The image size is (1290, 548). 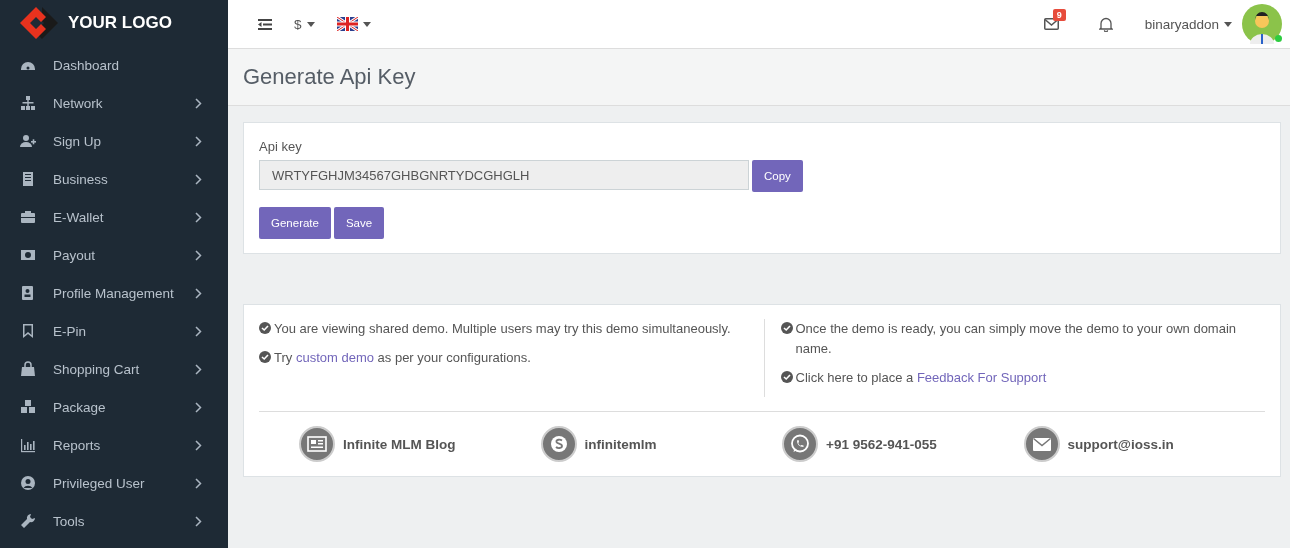 What do you see at coordinates (28, 217) in the screenshot?
I see `briefcase-icon` at bounding box center [28, 217].